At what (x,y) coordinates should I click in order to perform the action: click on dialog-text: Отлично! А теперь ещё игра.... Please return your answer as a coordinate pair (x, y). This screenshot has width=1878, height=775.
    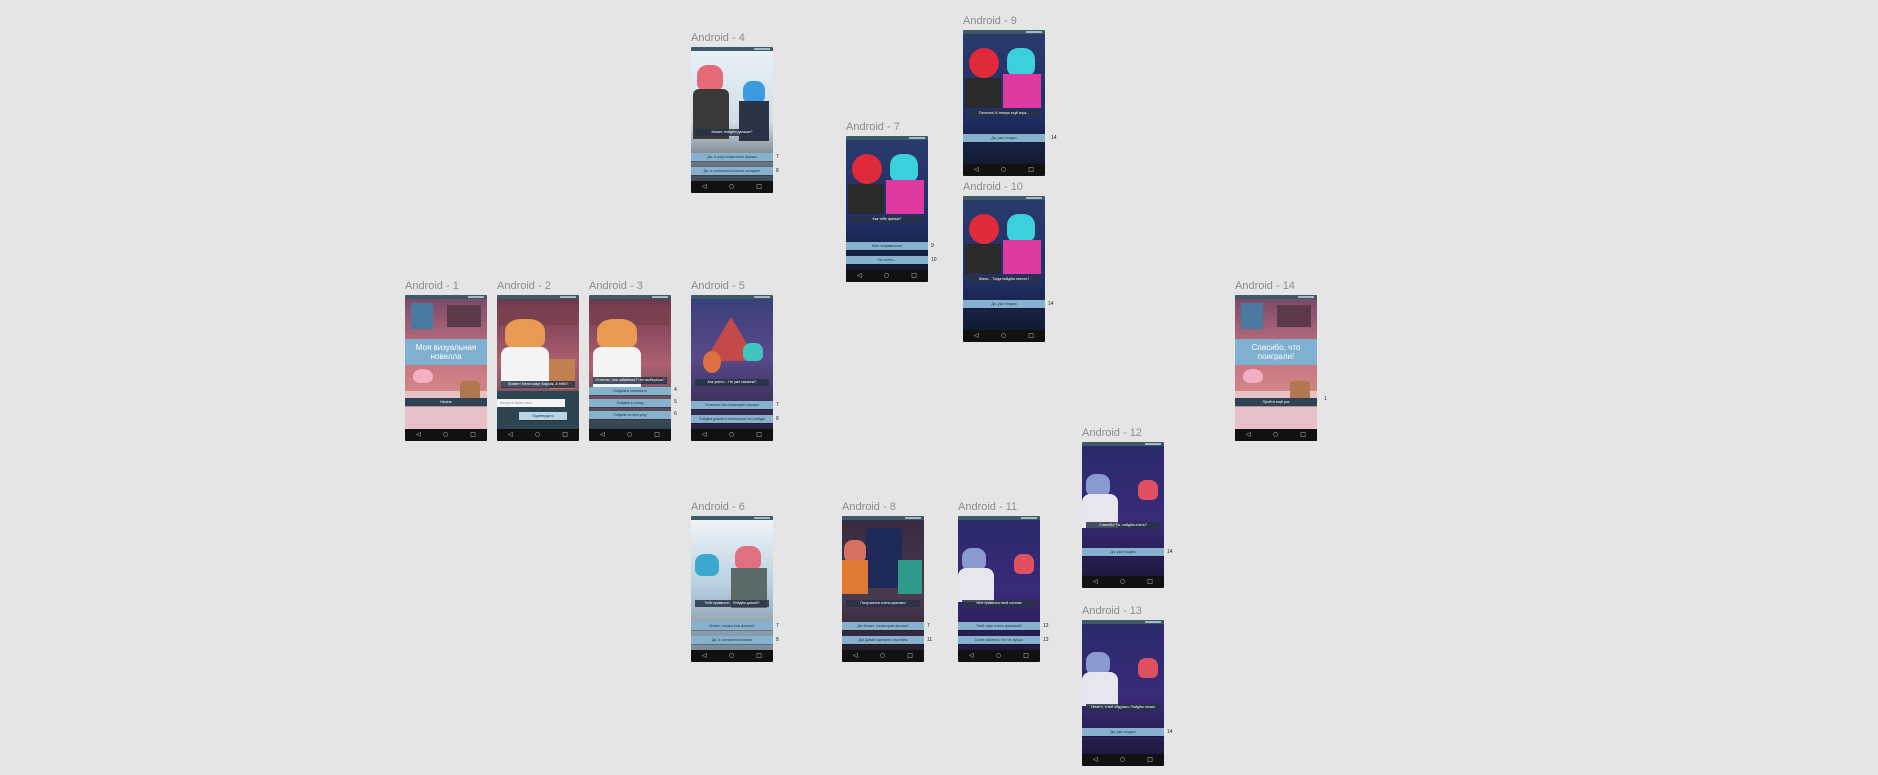
    Looking at the image, I should click on (1004, 113).